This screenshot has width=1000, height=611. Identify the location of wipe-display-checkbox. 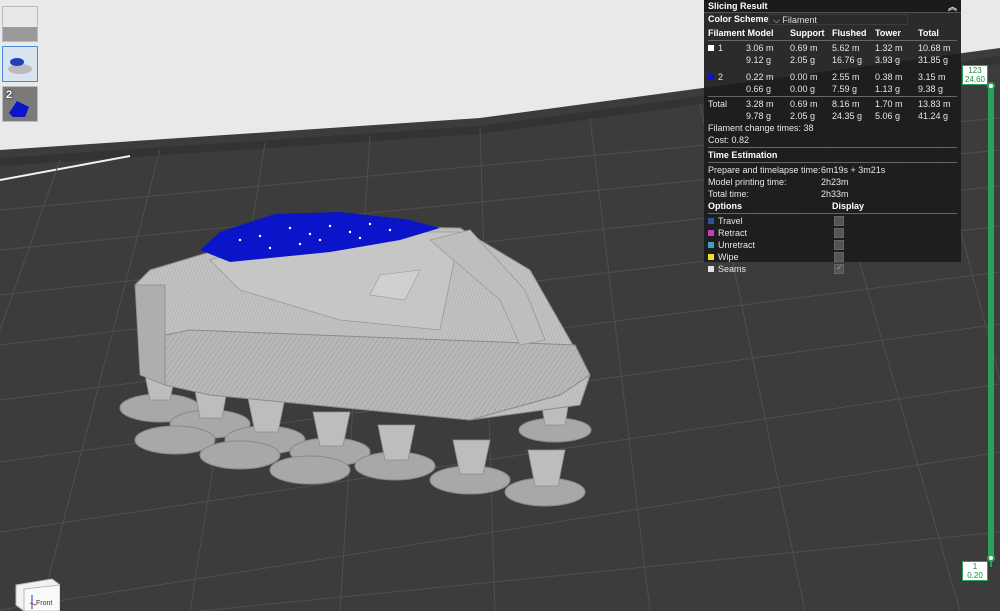
(839, 257).